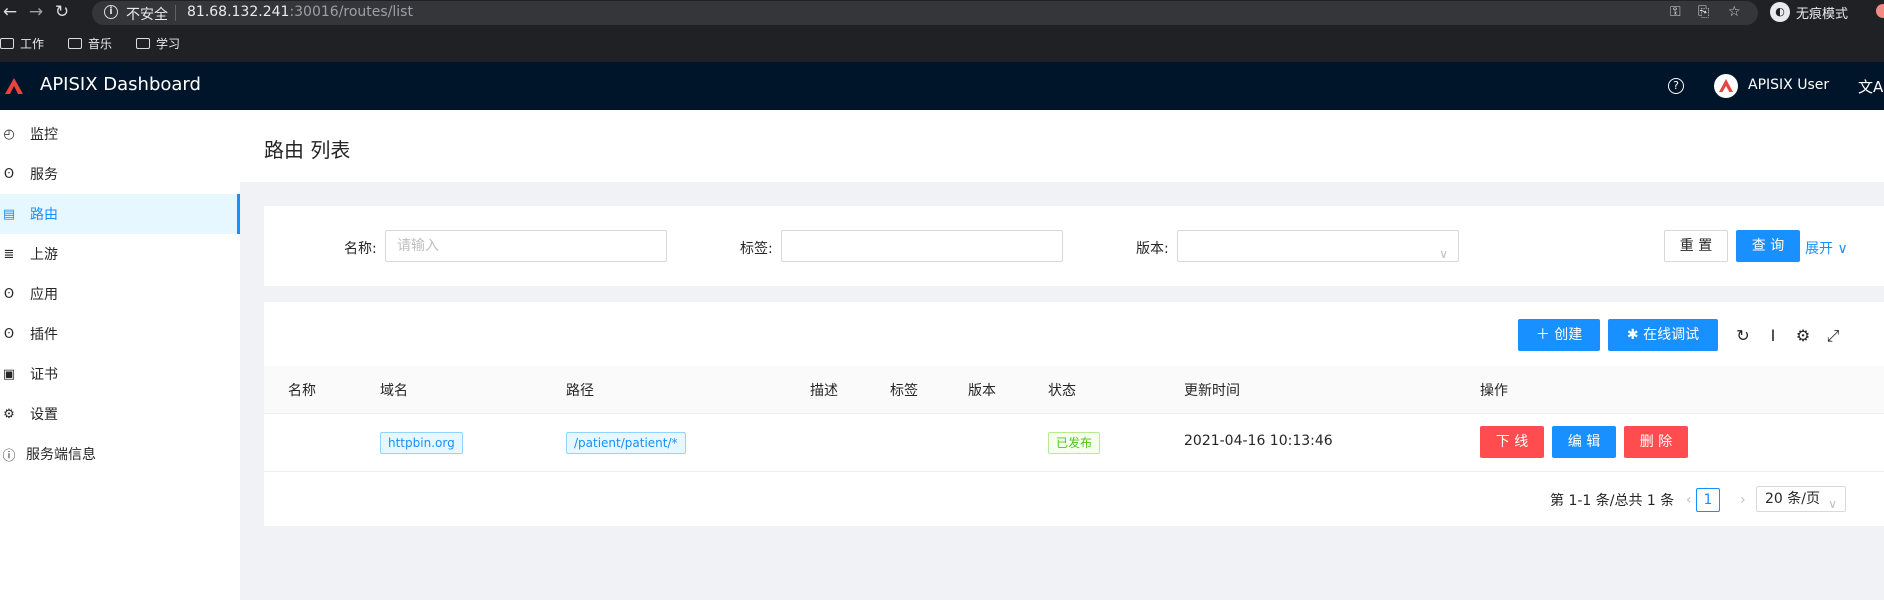 The height and width of the screenshot is (600, 1884). I want to click on labels-input, so click(922, 246).